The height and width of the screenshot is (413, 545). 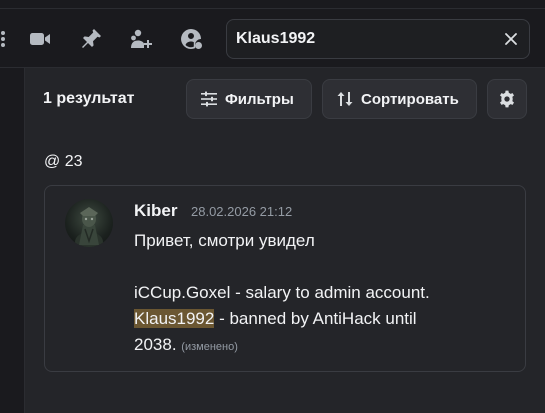 I want to click on filters-label: Фильтры, so click(x=259, y=99).